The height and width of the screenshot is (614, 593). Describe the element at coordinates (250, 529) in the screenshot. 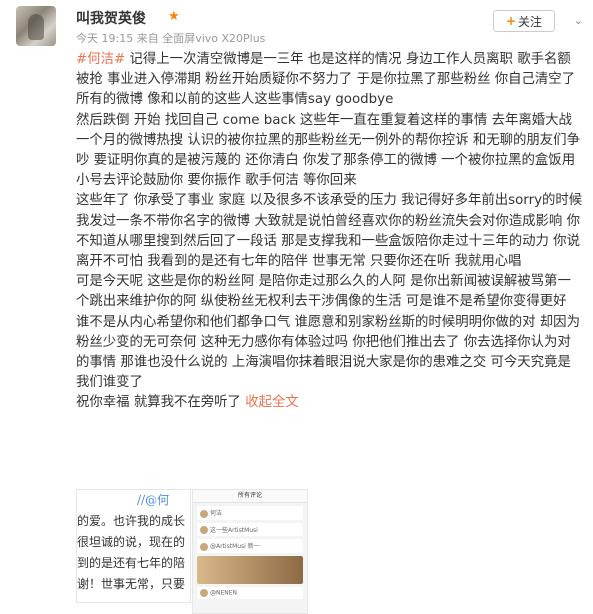

I see `thumb-comment-row: 这一些ArtistMusi` at that location.